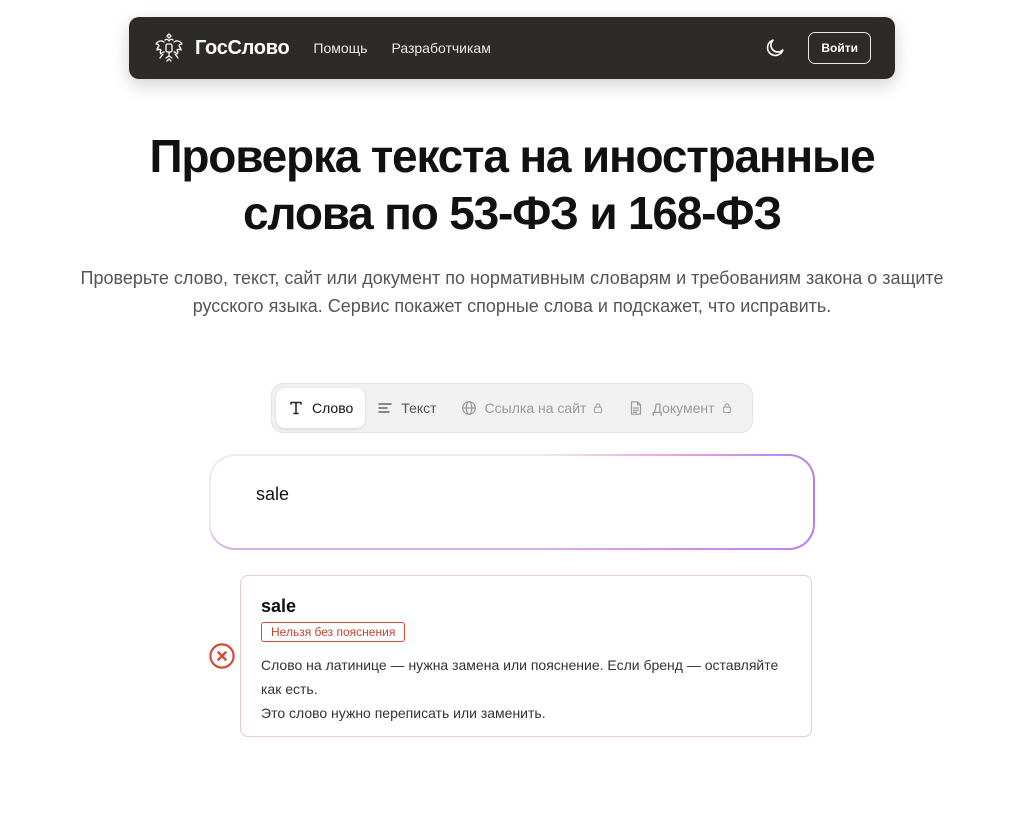  I want to click on check-mode-tabs: Слово Текст Ссылка на сайт Документ, so click(512, 408).